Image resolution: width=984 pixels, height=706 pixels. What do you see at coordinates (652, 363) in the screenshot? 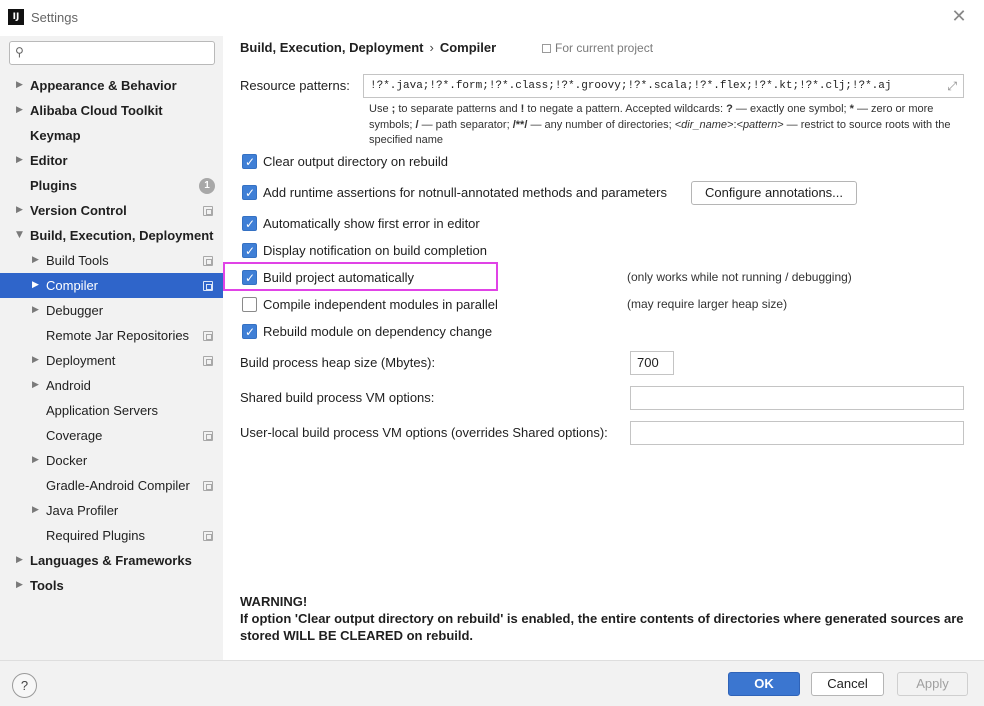
I see `heap-size-field: 700` at bounding box center [652, 363].